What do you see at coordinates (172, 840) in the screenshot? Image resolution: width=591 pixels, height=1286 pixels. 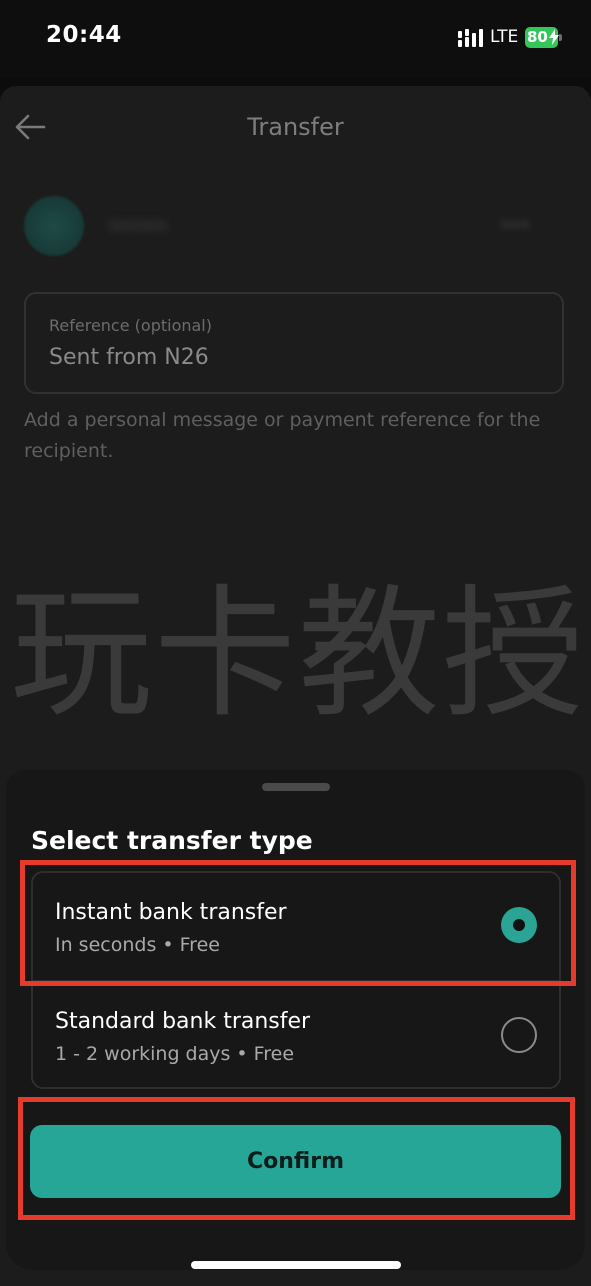 I see `sheet-title: Select transfer type` at bounding box center [172, 840].